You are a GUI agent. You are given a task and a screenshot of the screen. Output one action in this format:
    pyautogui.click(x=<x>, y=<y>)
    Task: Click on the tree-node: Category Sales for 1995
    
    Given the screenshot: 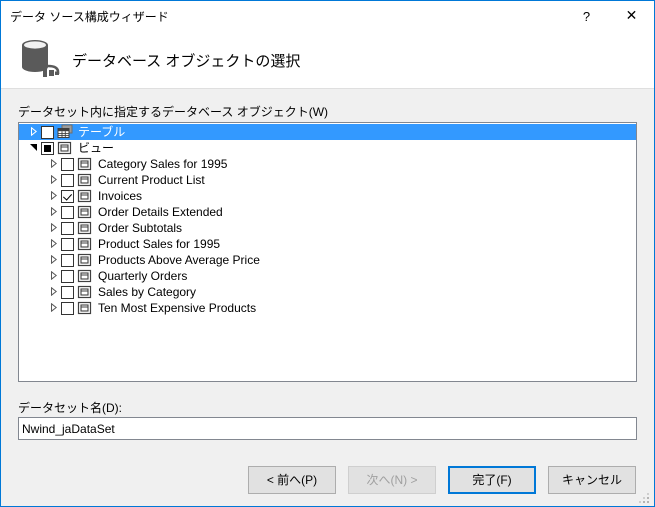 What is the action you would take?
    pyautogui.click(x=327, y=164)
    